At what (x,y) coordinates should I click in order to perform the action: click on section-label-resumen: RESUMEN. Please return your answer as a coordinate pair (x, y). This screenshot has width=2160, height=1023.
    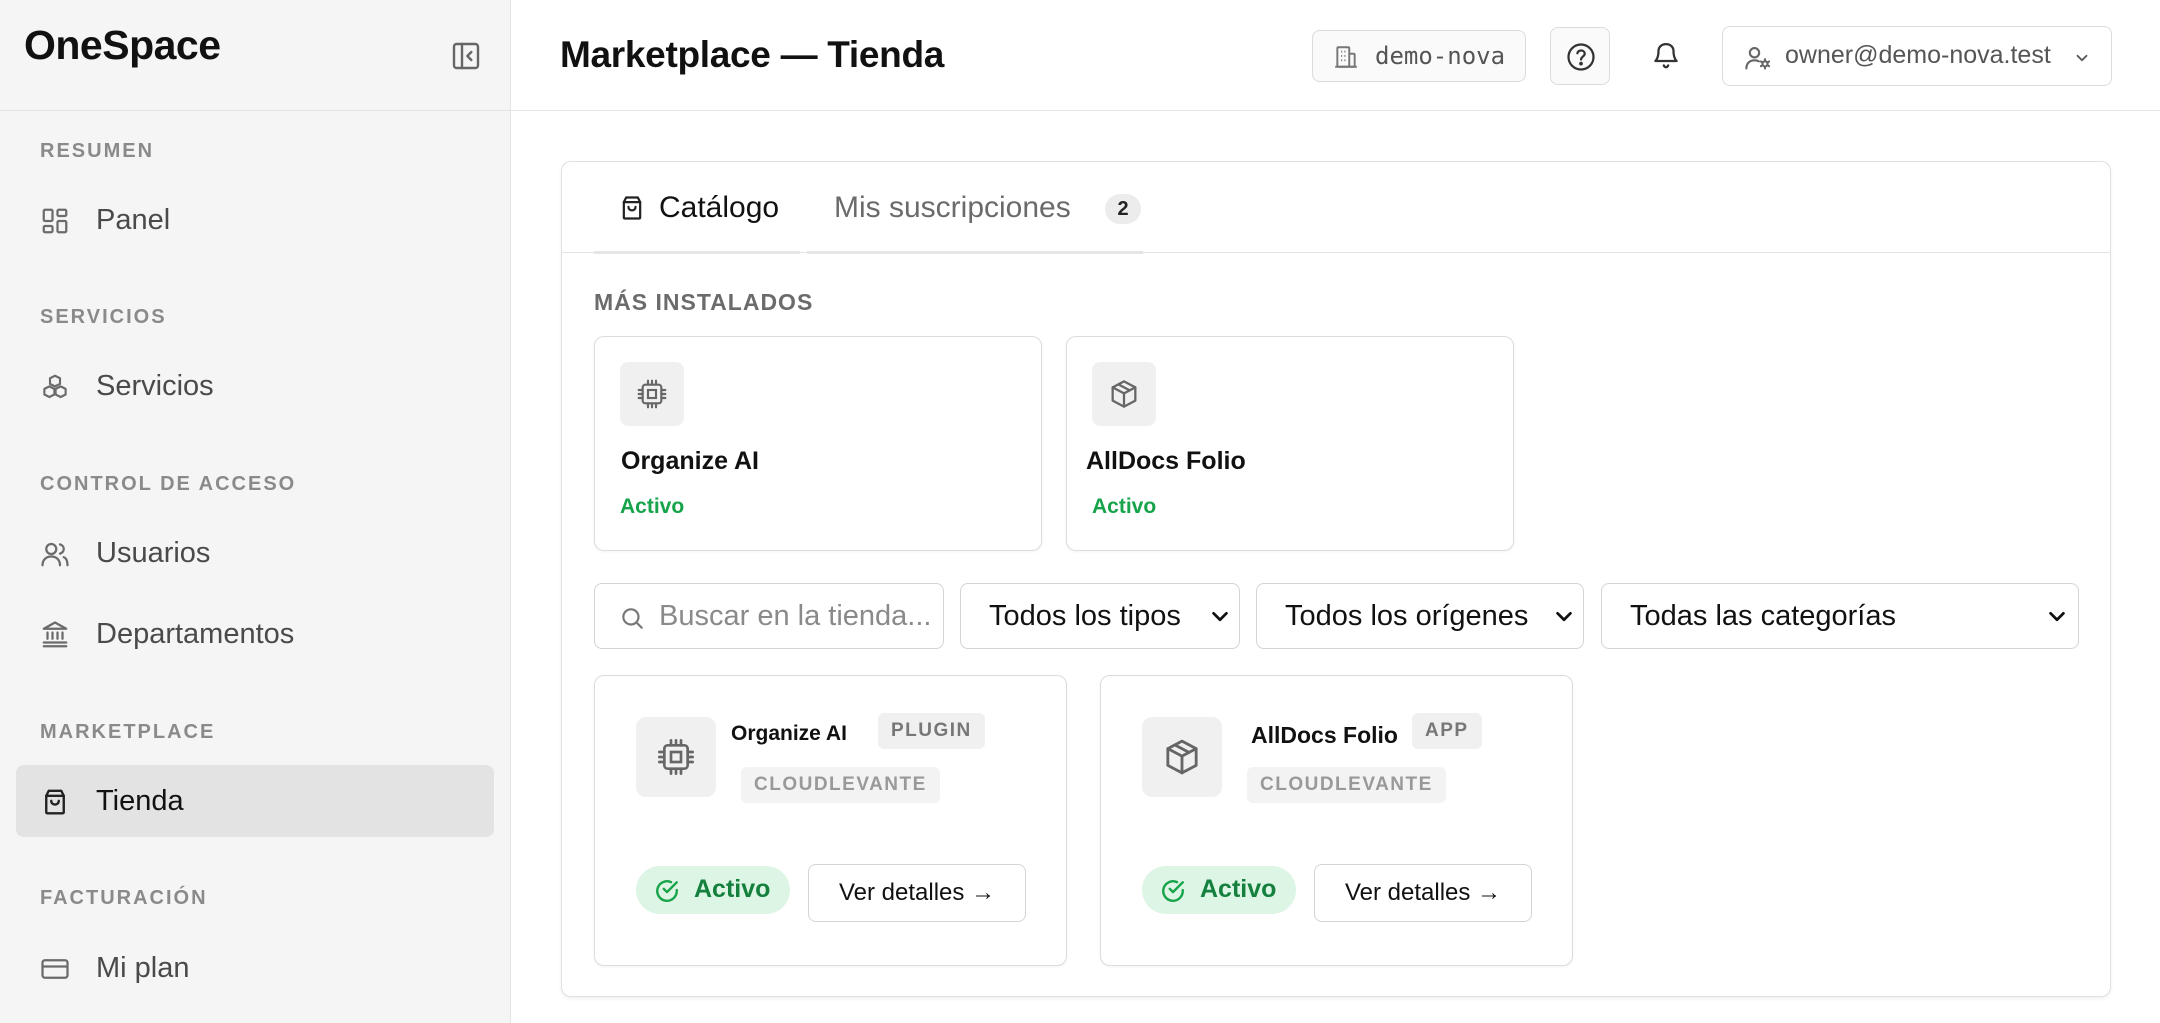
    Looking at the image, I should click on (97, 151).